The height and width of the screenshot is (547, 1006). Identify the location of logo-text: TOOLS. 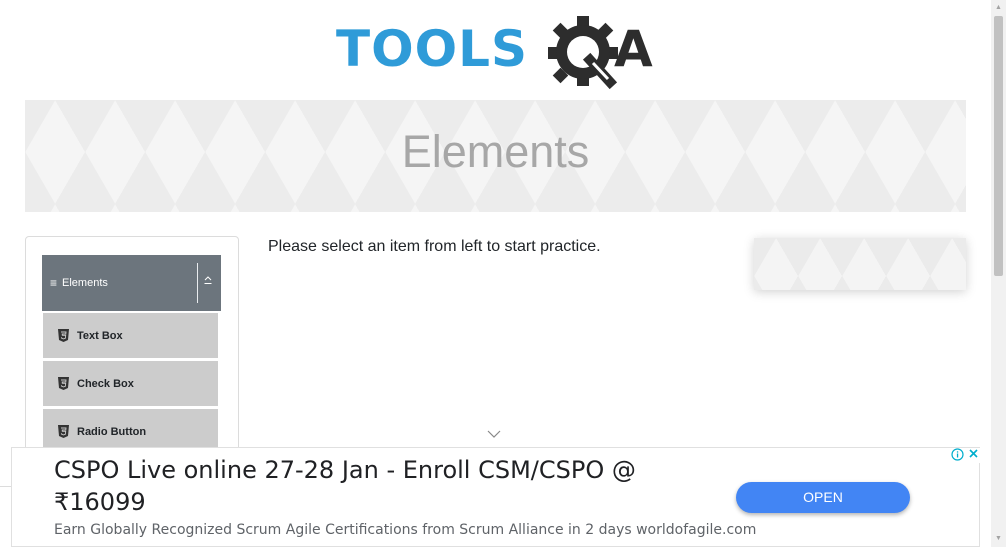
(432, 49).